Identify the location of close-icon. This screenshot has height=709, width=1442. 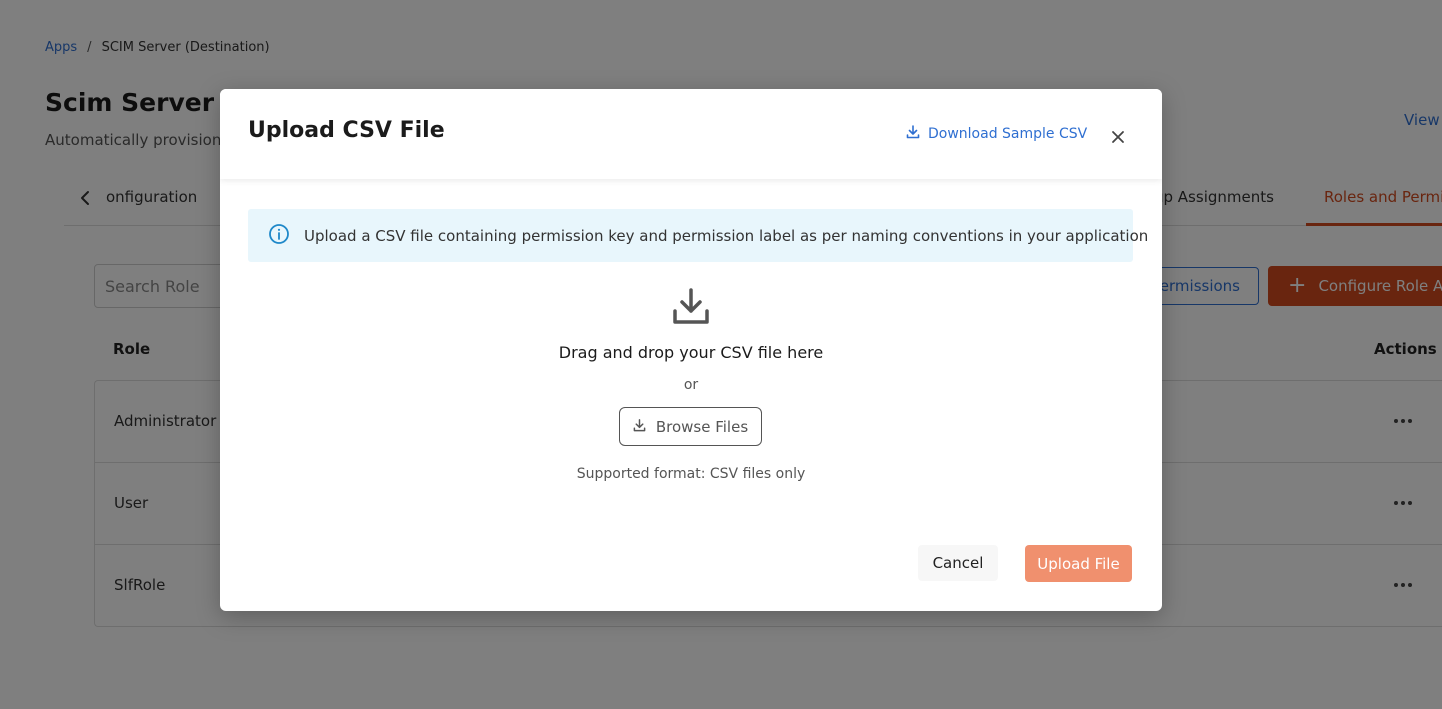
(1118, 137).